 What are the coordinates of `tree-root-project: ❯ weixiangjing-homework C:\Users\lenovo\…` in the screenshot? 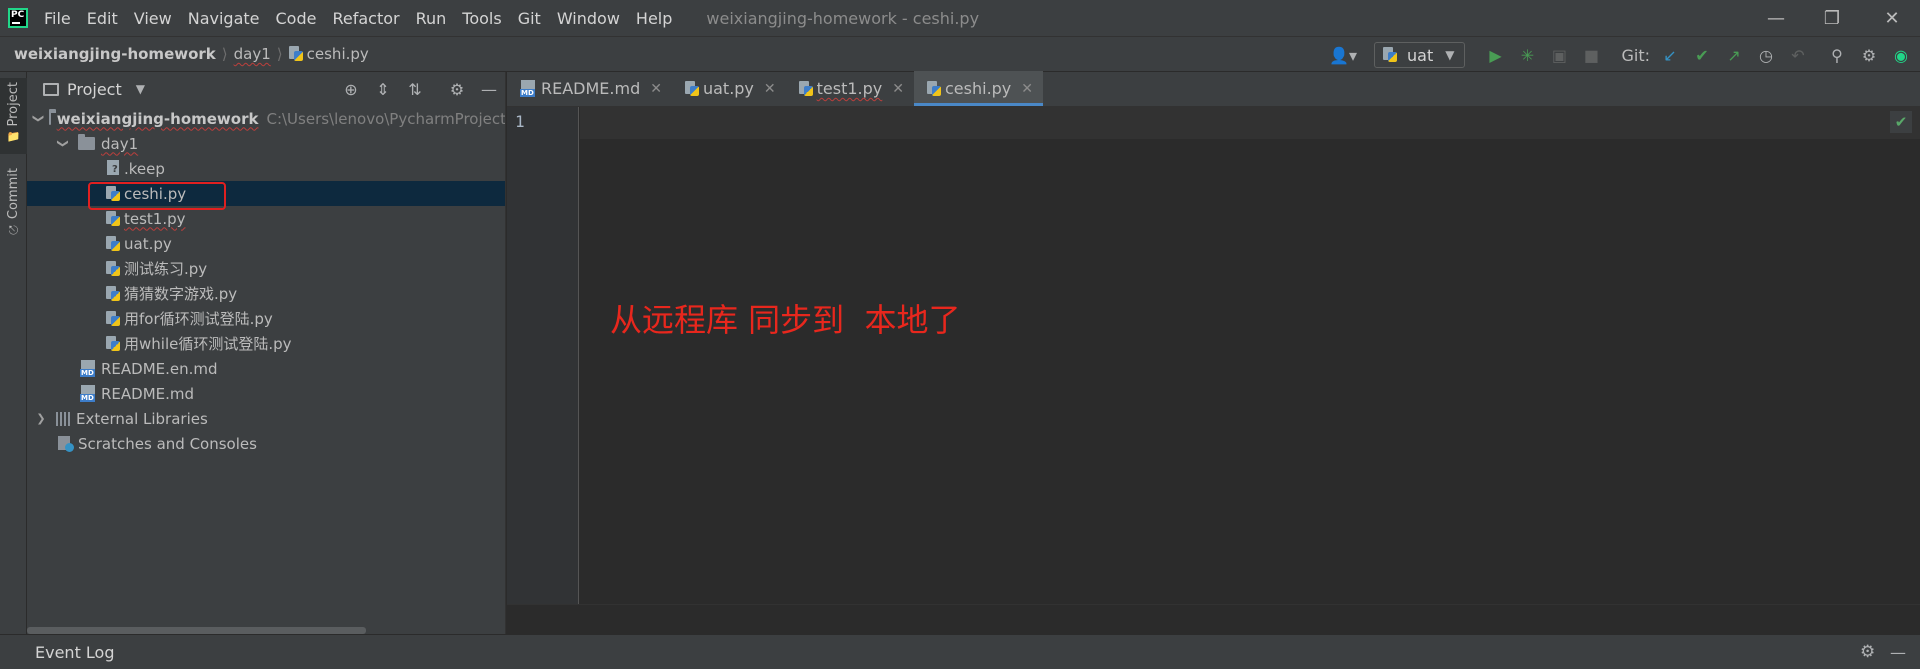 It's located at (266, 118).